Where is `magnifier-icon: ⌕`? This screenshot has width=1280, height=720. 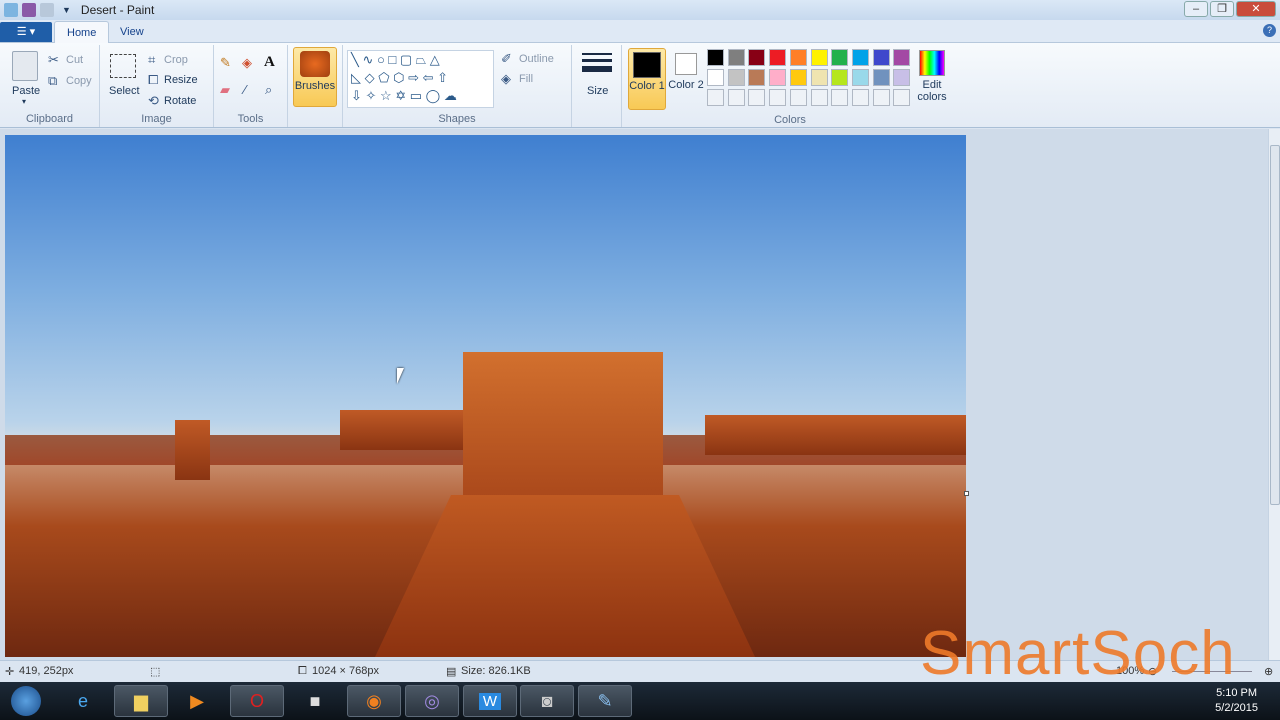
magnifier-icon: ⌕ is located at coordinates (268, 90).